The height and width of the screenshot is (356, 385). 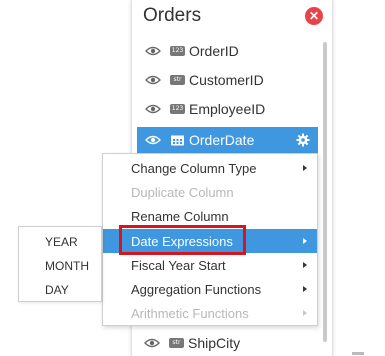 I want to click on column-name: EmployeeID, so click(x=227, y=109).